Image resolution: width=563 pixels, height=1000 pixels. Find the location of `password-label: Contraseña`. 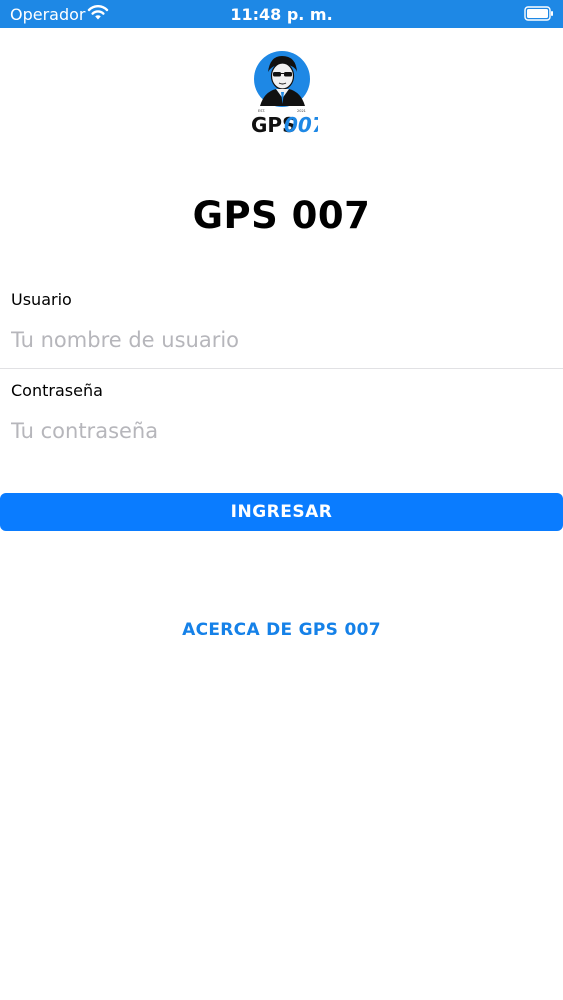

password-label: Contraseña is located at coordinates (57, 390).